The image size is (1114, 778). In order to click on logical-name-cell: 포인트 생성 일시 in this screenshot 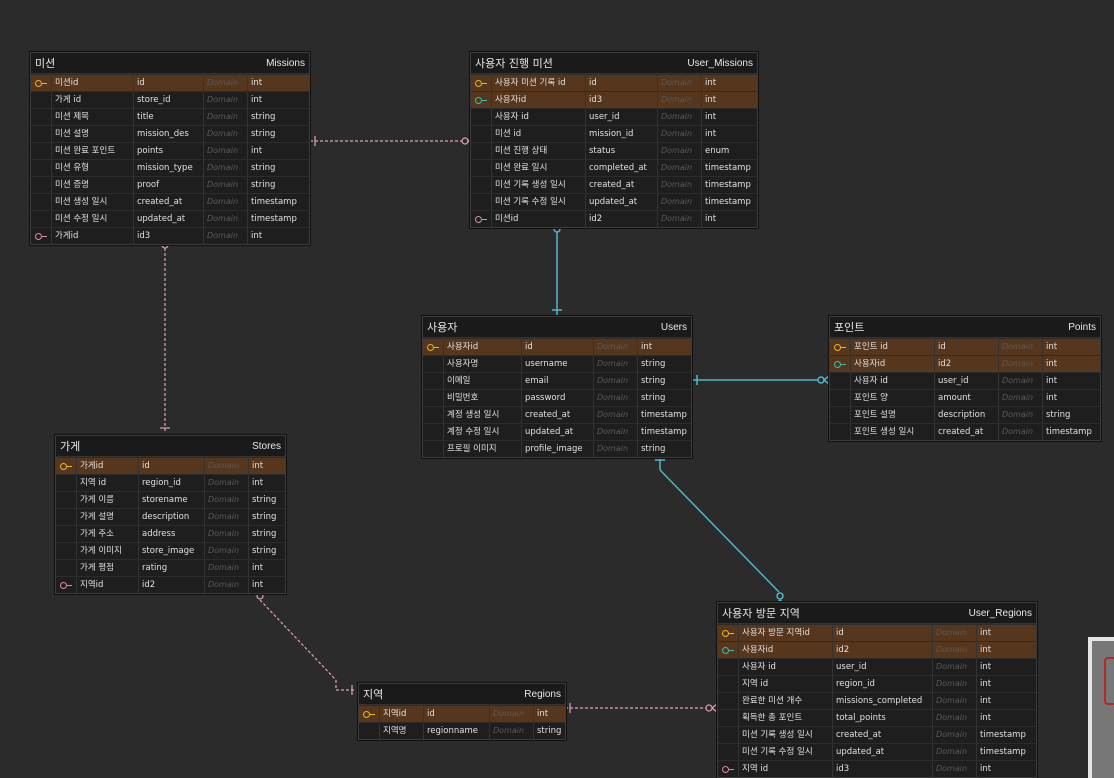, I will do `click(892, 432)`.